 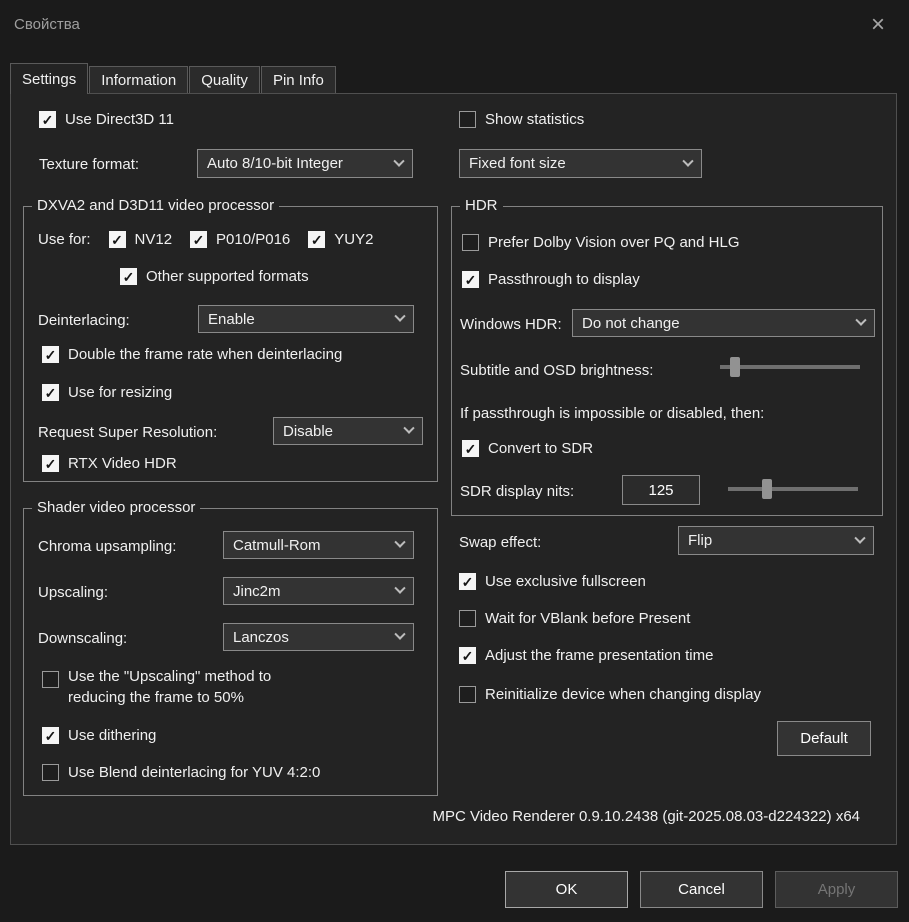 What do you see at coordinates (205, 354) in the screenshot?
I see `double-frame-rate-label: Double the frame rate when deinterlacing` at bounding box center [205, 354].